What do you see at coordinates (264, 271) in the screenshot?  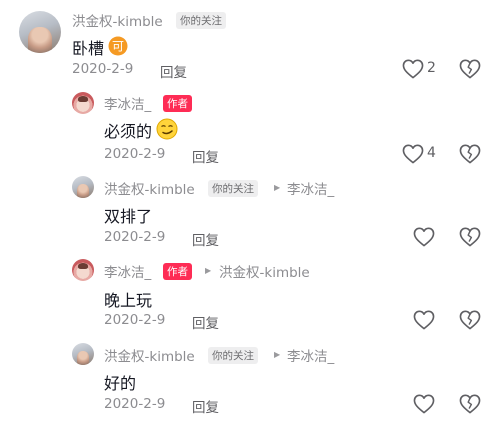 I see `reply-to-username: 洪金权-kimble` at bounding box center [264, 271].